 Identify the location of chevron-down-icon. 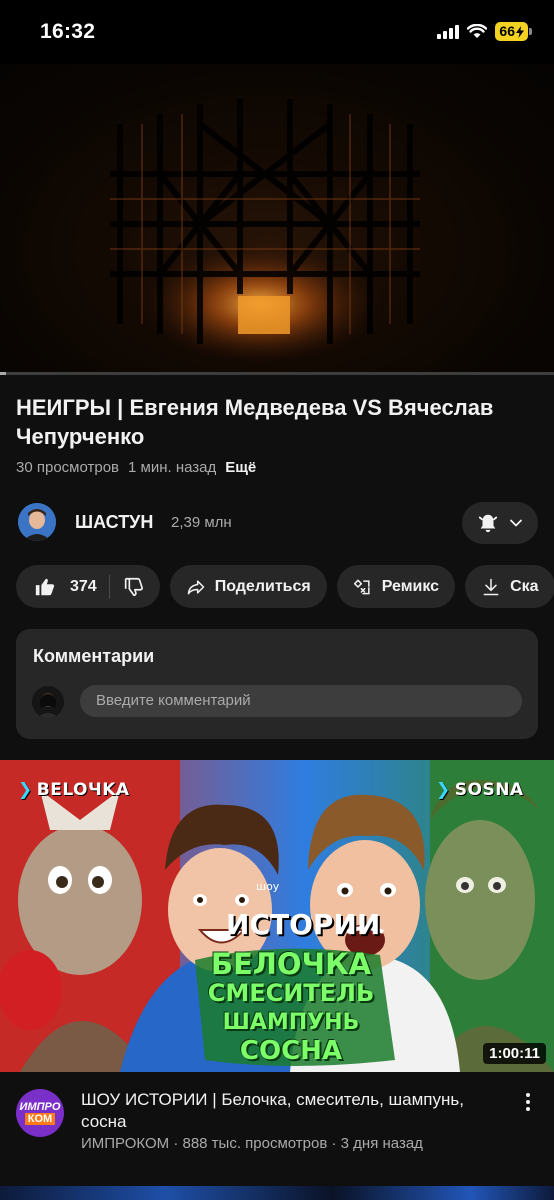
(516, 523).